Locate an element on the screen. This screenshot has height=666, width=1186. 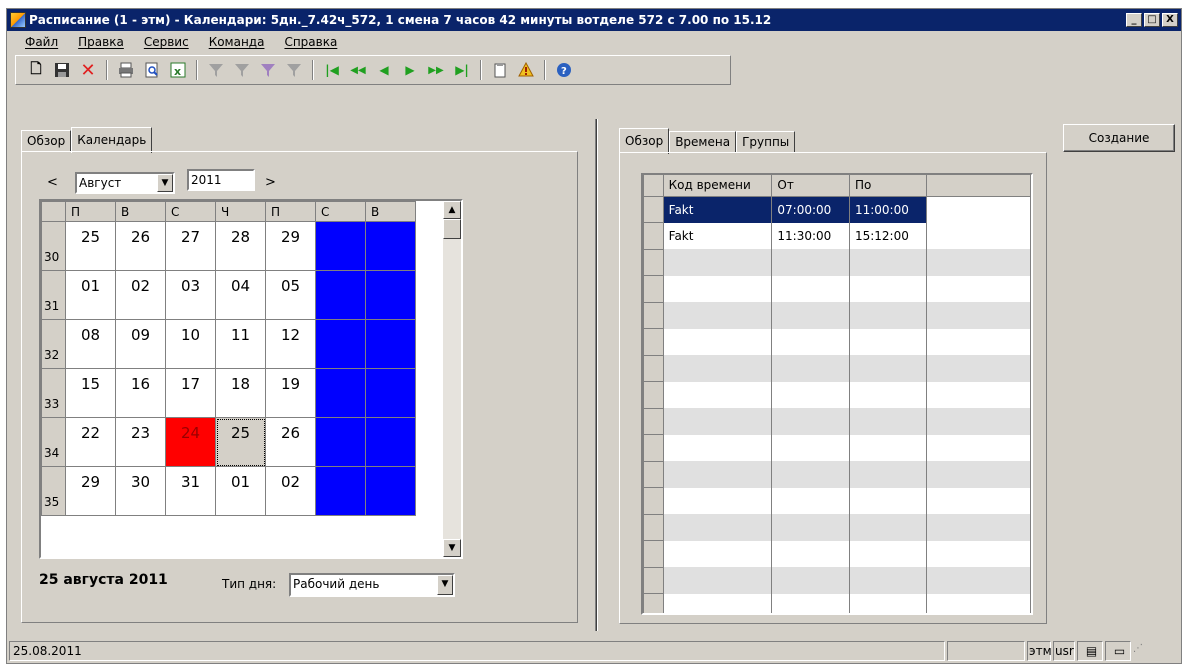
database-icon: ▤ is located at coordinates (1090, 651).